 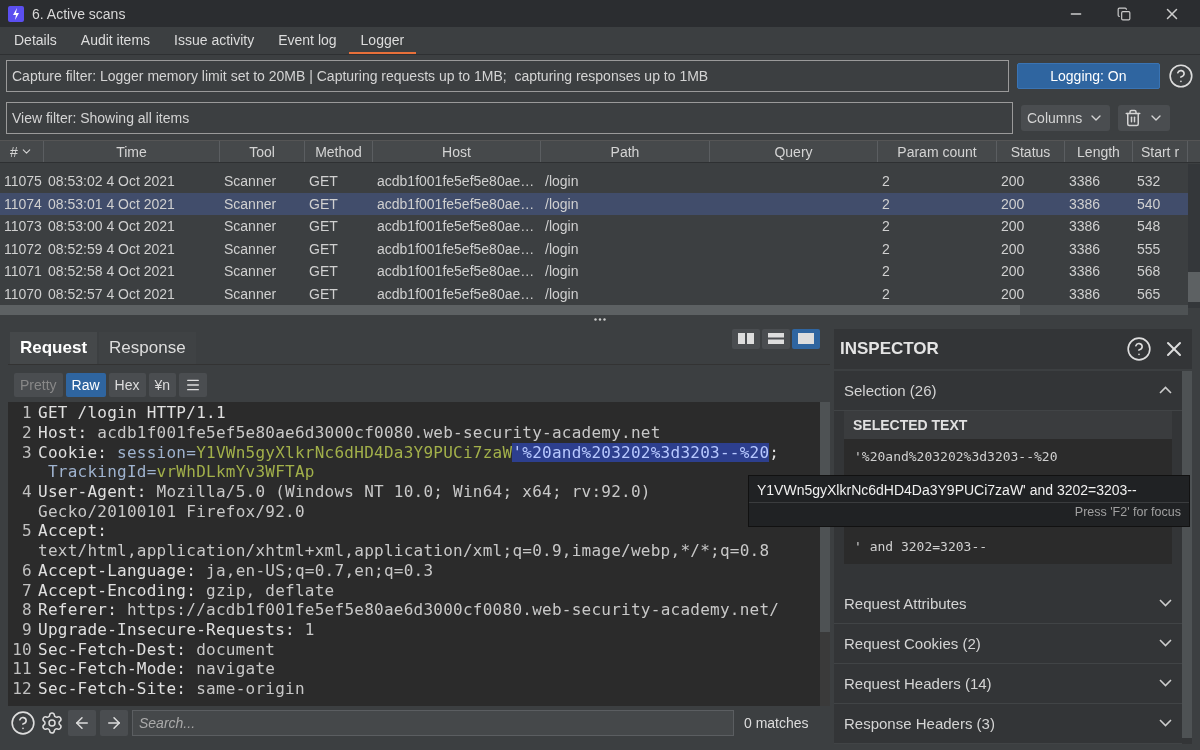 I want to click on columns-button: Columns, so click(x=1066, y=117).